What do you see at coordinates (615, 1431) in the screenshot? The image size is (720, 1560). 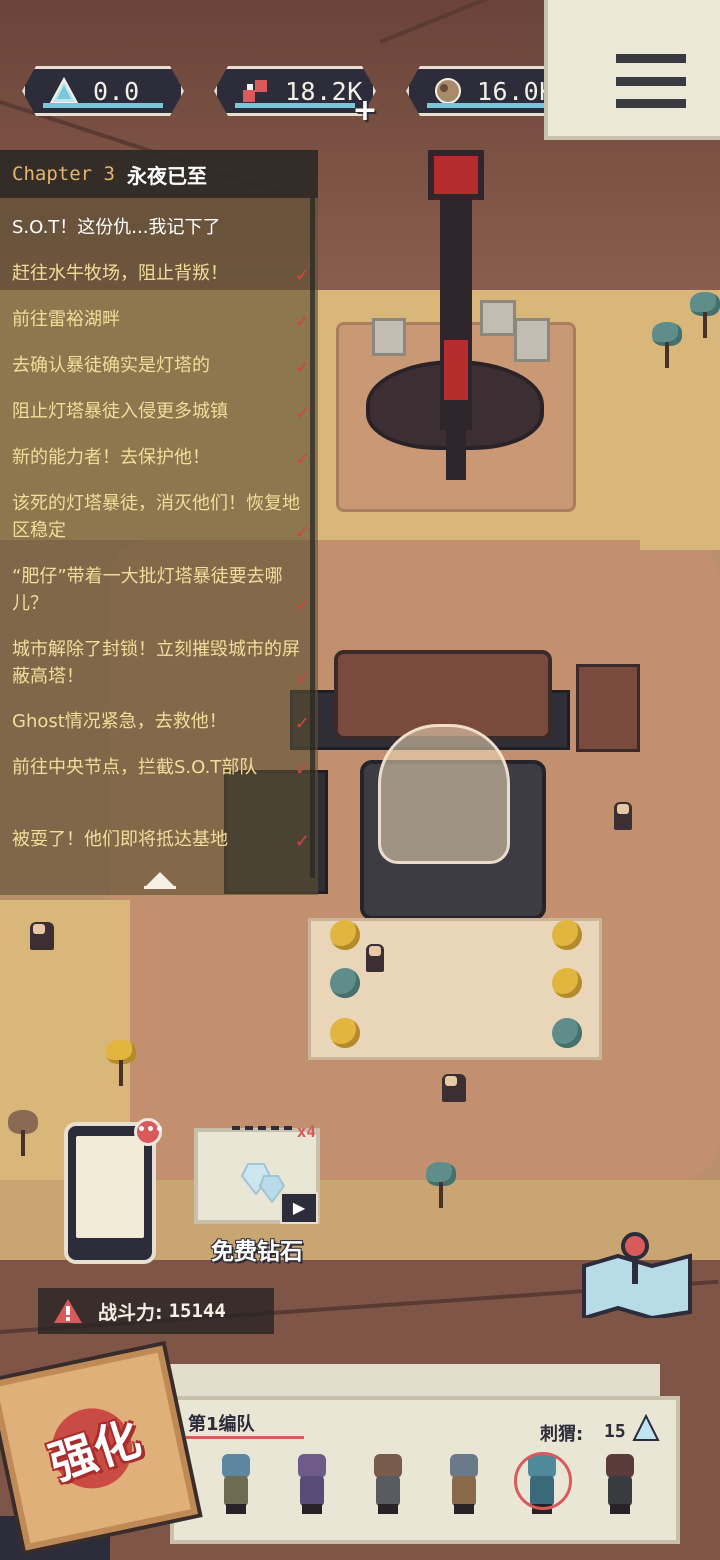 I see `stamina-value: 15` at bounding box center [615, 1431].